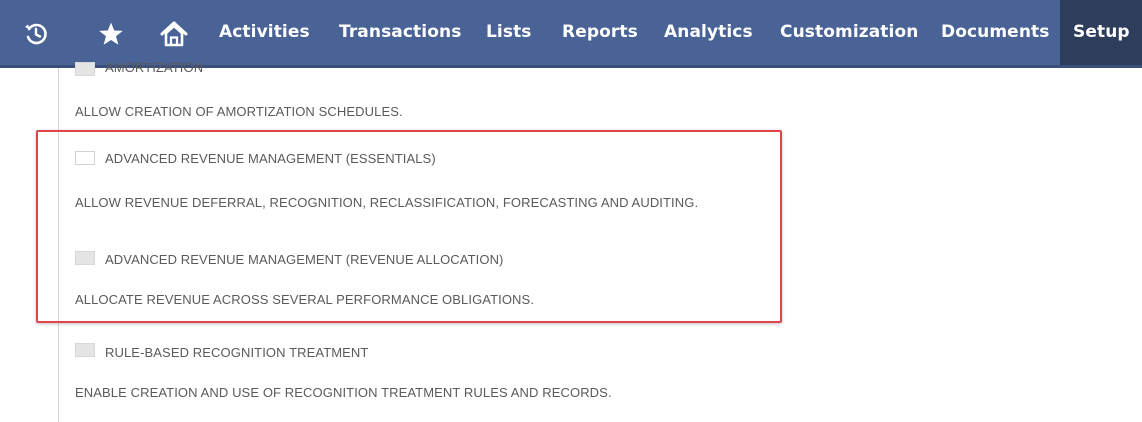 The image size is (1142, 422). I want to click on nav-item-activities: Activities, so click(264, 32).